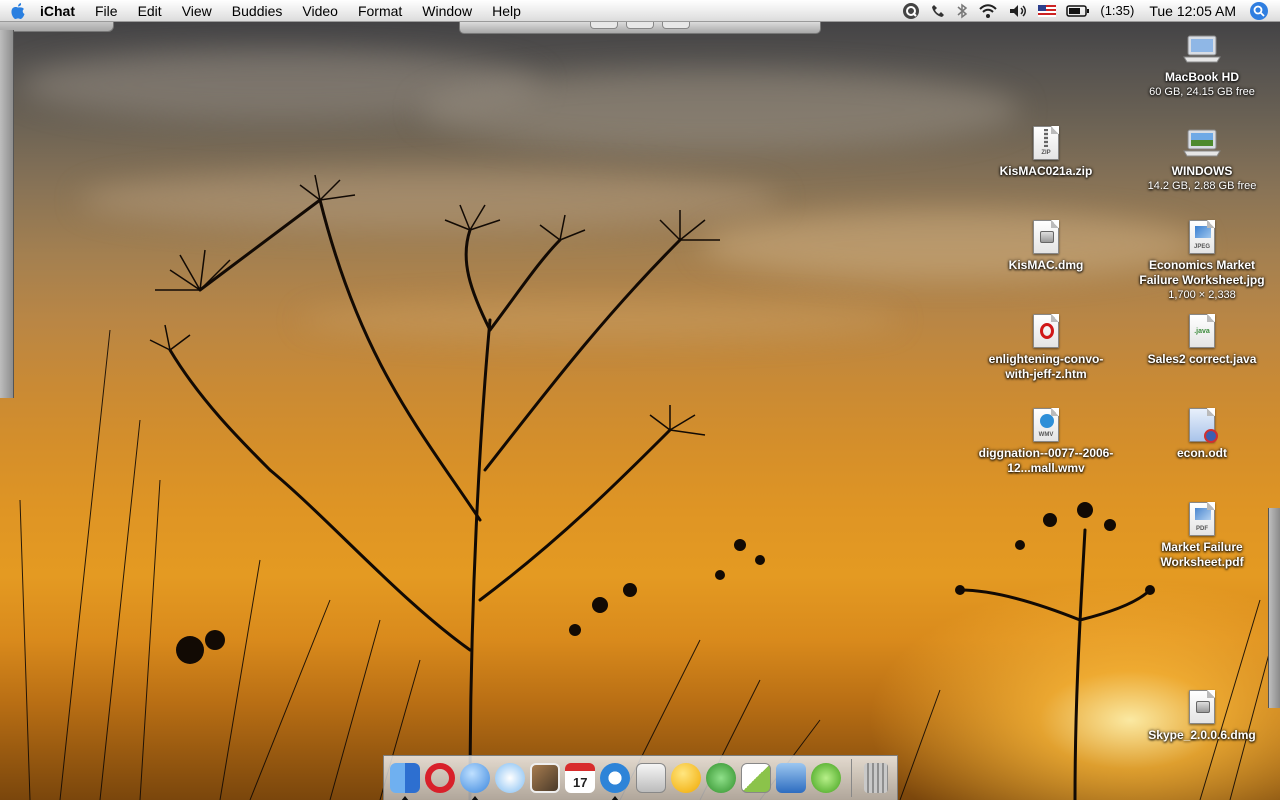 Image resolution: width=1280 pixels, height=800 pixels. I want to click on dock-messenger, so click(720, 778).